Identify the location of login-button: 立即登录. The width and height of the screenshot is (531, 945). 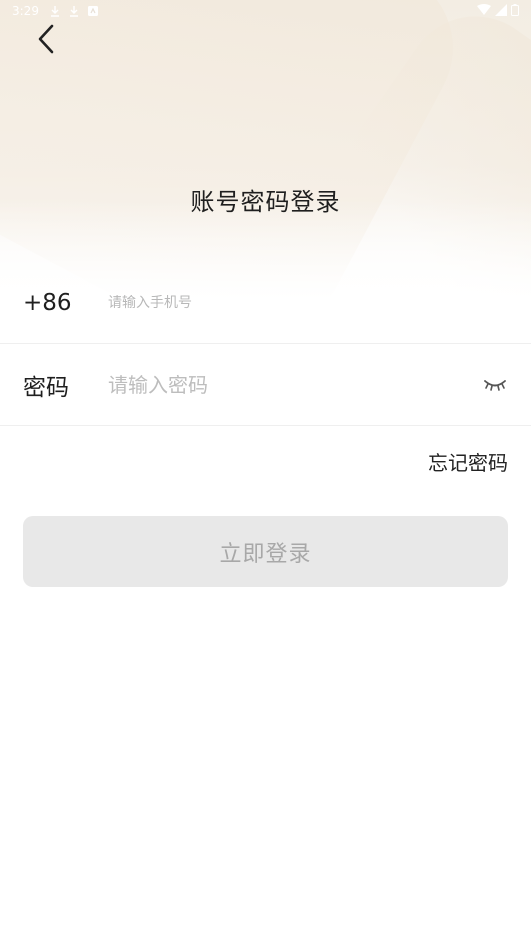
(265, 551).